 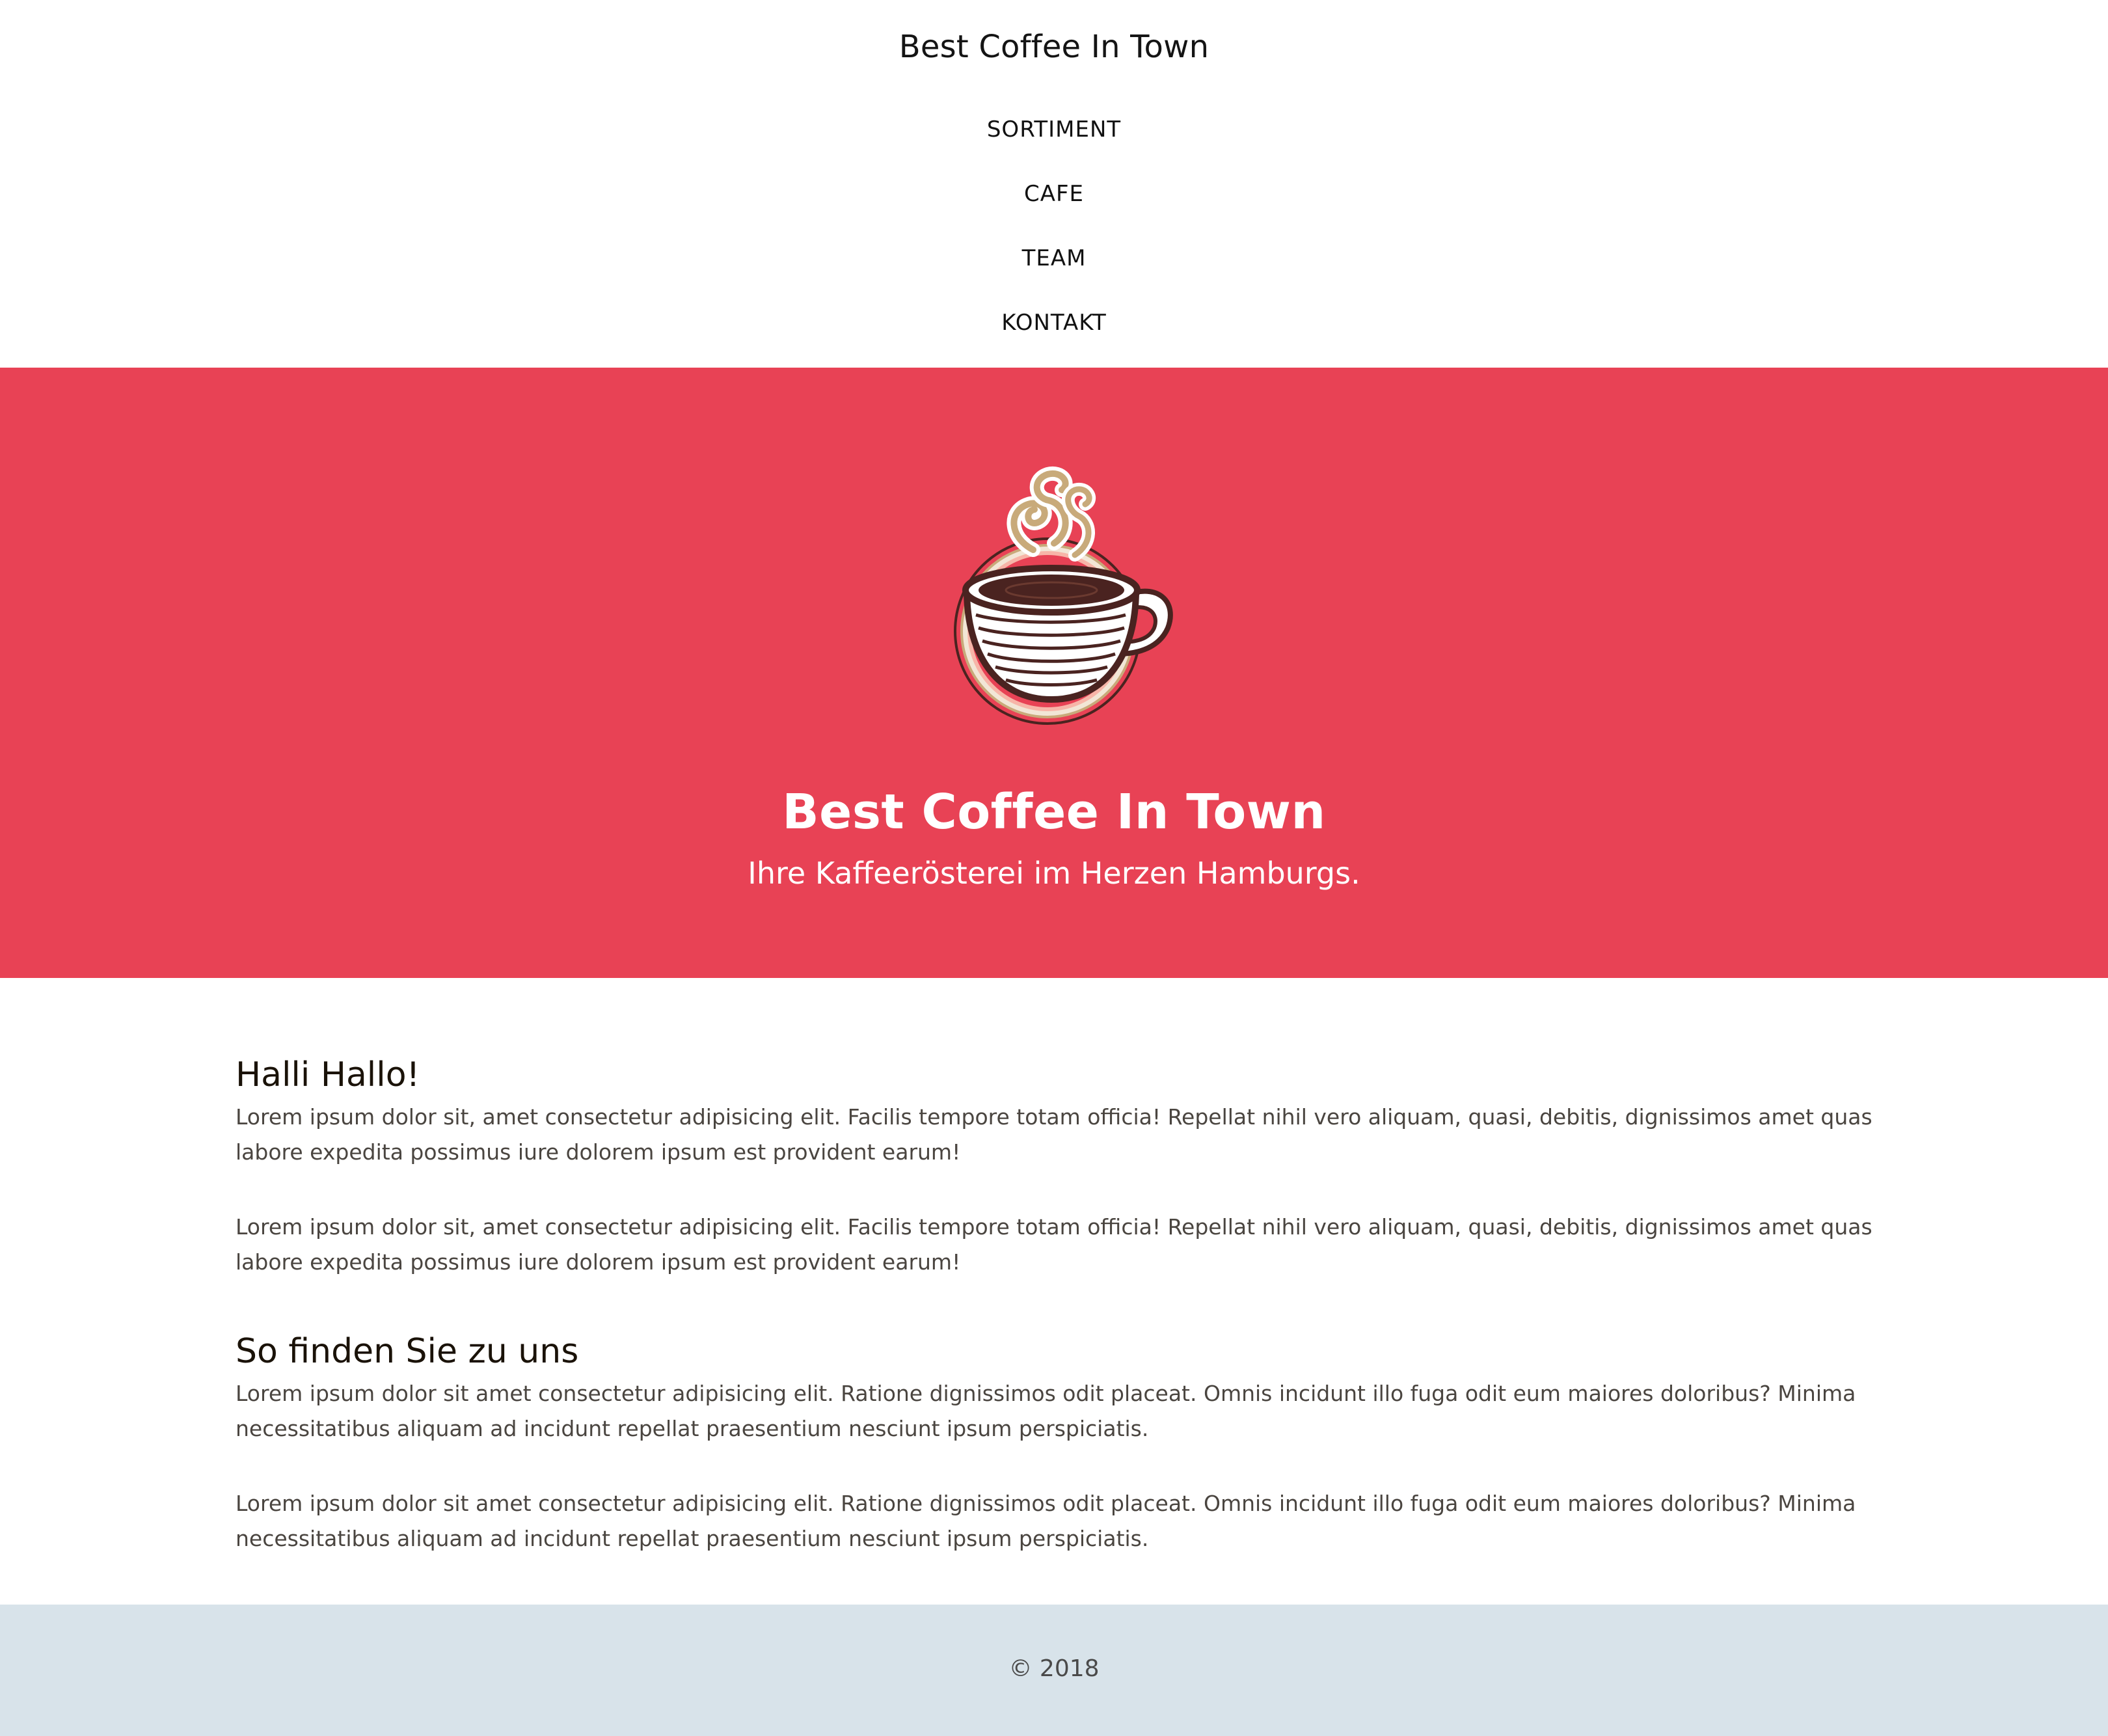 What do you see at coordinates (407, 1352) in the screenshot?
I see `section-heading: So finden Sie zu uns` at bounding box center [407, 1352].